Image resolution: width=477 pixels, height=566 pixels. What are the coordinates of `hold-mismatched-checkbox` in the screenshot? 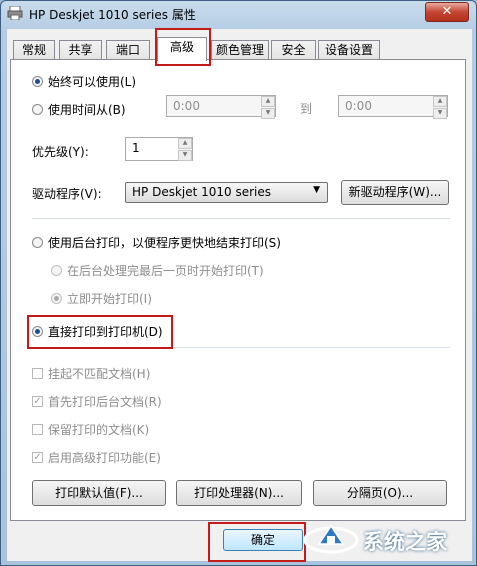 It's located at (37, 373).